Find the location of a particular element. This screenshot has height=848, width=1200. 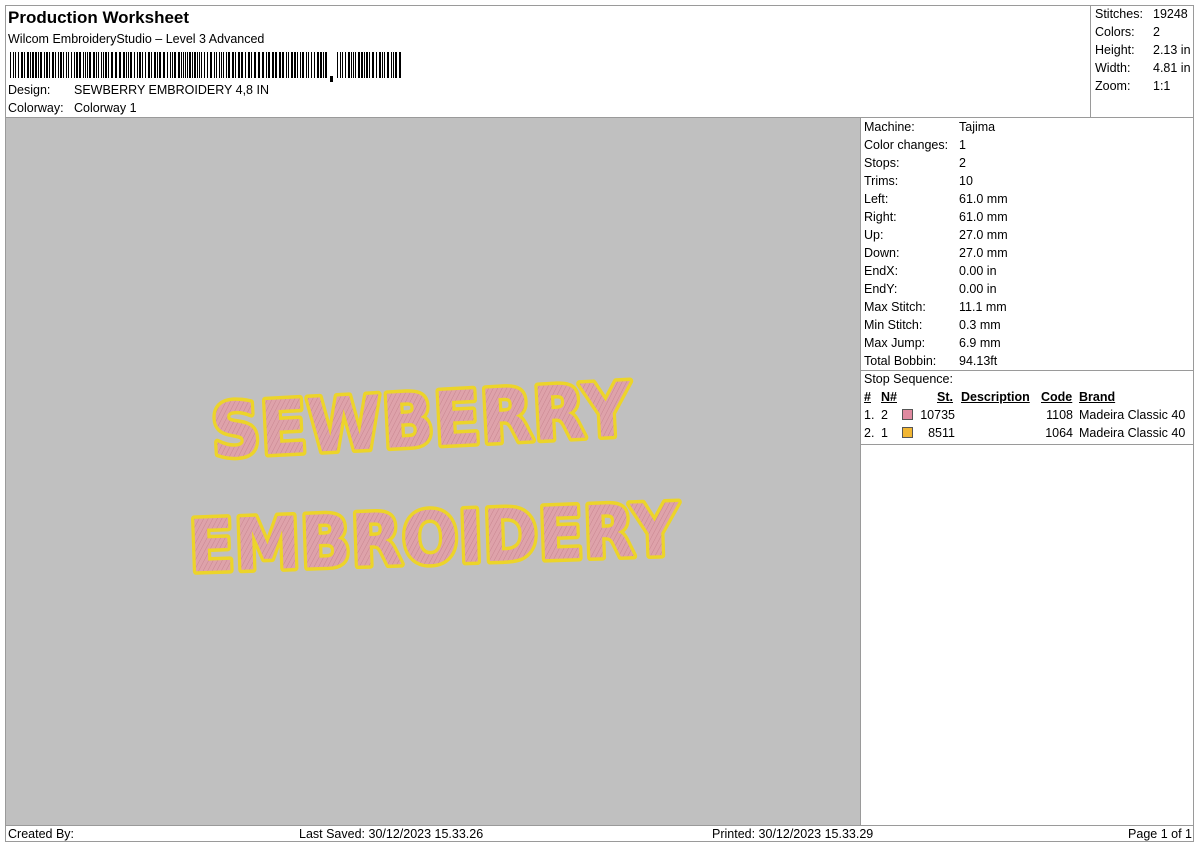

down-label: Down: is located at coordinates (882, 253).